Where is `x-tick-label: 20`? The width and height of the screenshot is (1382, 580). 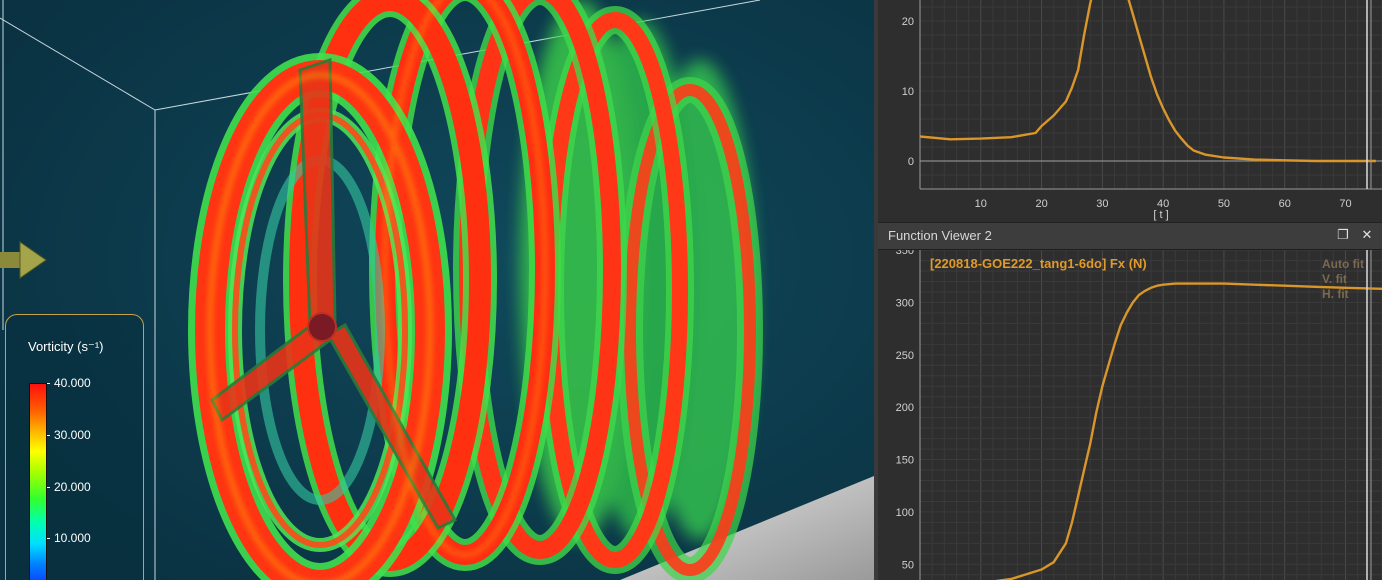 x-tick-label: 20 is located at coordinates (1041, 204).